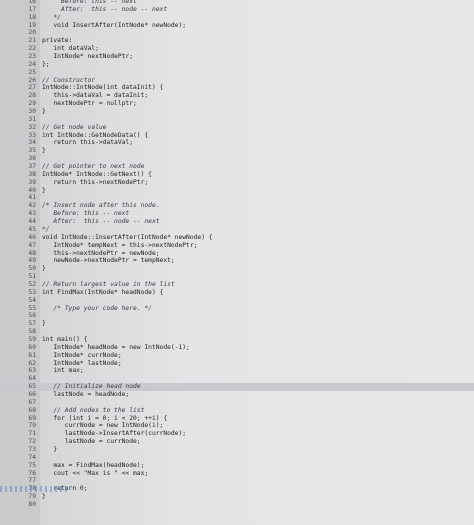 This screenshot has height=525, width=474. What do you see at coordinates (108, 261) in the screenshot?
I see `code-text: newNode->nextNodePtr = tempNext;` at bounding box center [108, 261].